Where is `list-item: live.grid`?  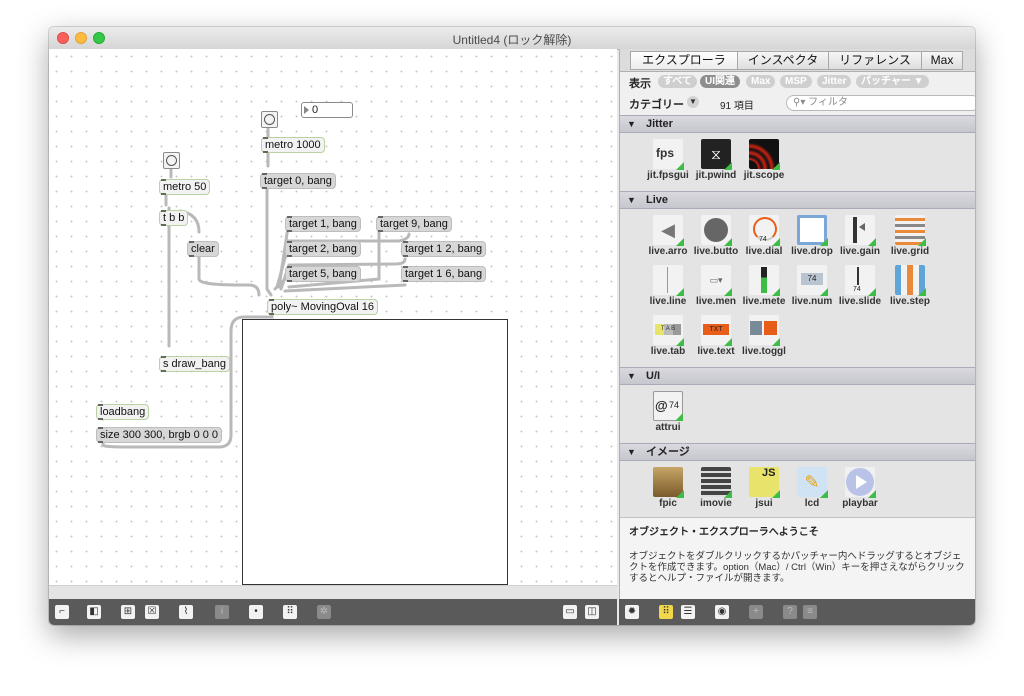 list-item: live.grid is located at coordinates (910, 236).